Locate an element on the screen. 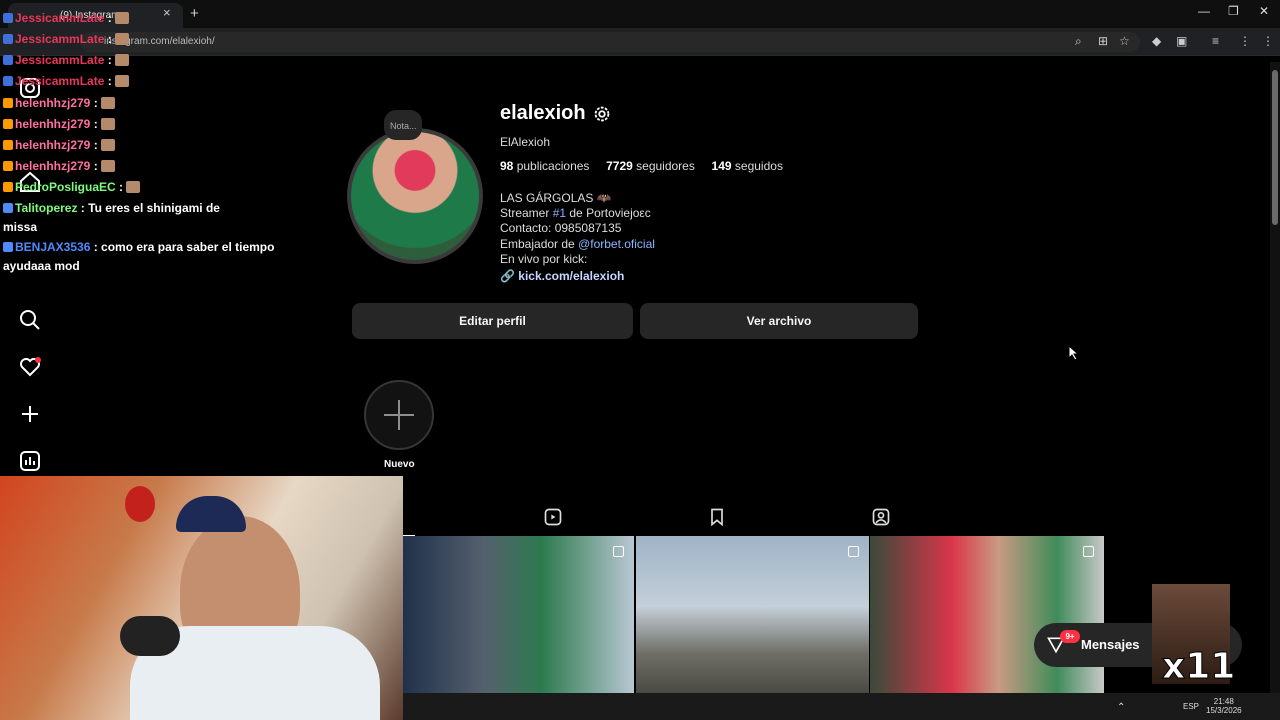 The height and width of the screenshot is (720, 1280). chat-username: Talitoperez is located at coordinates (46, 208).